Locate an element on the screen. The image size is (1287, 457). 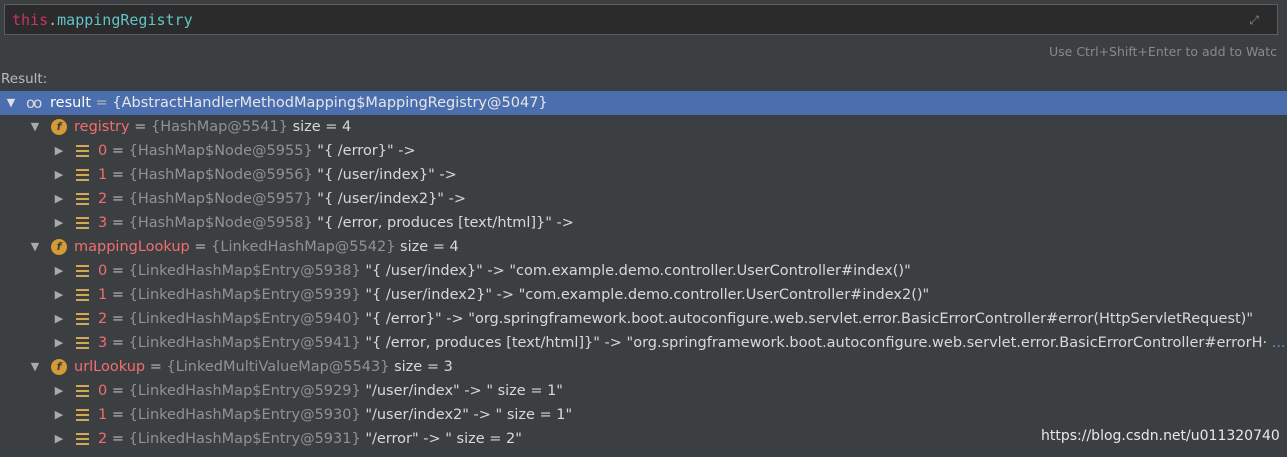
expression-field: mappingRegistry is located at coordinates (125, 20).